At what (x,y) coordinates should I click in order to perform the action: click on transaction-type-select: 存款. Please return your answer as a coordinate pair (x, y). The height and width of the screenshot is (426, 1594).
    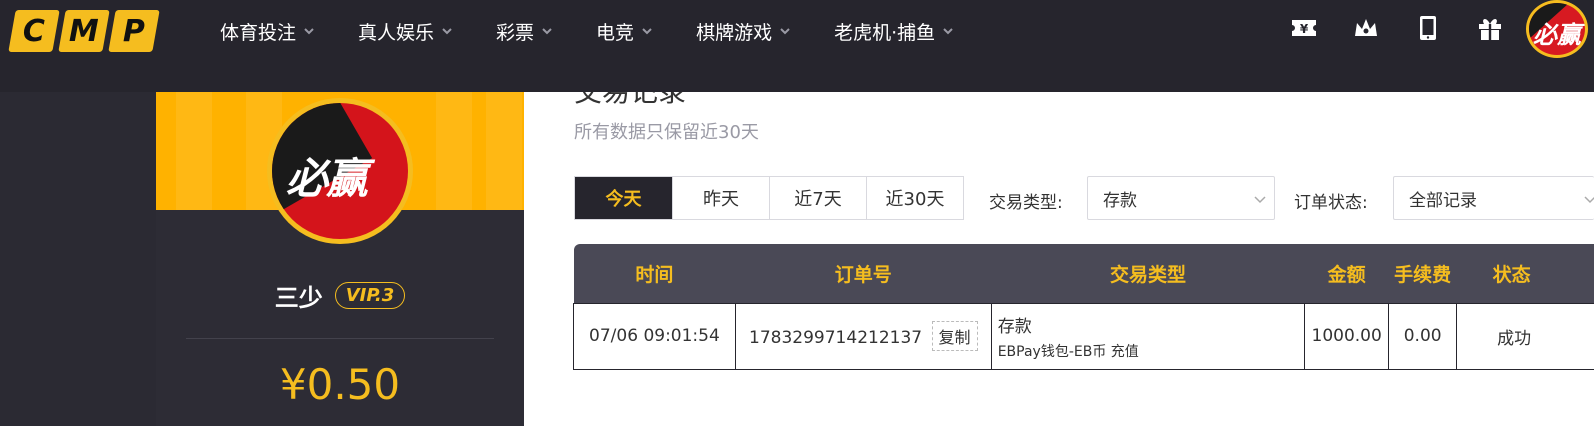
    Looking at the image, I should click on (1181, 198).